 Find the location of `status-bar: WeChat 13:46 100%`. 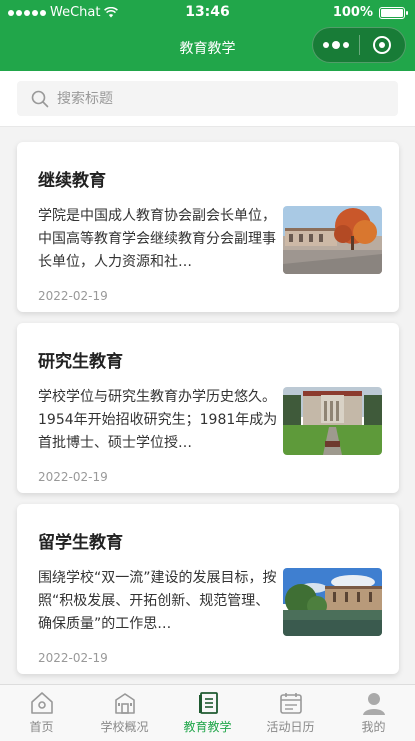

status-bar: WeChat 13:46 100% is located at coordinates (207, 13).